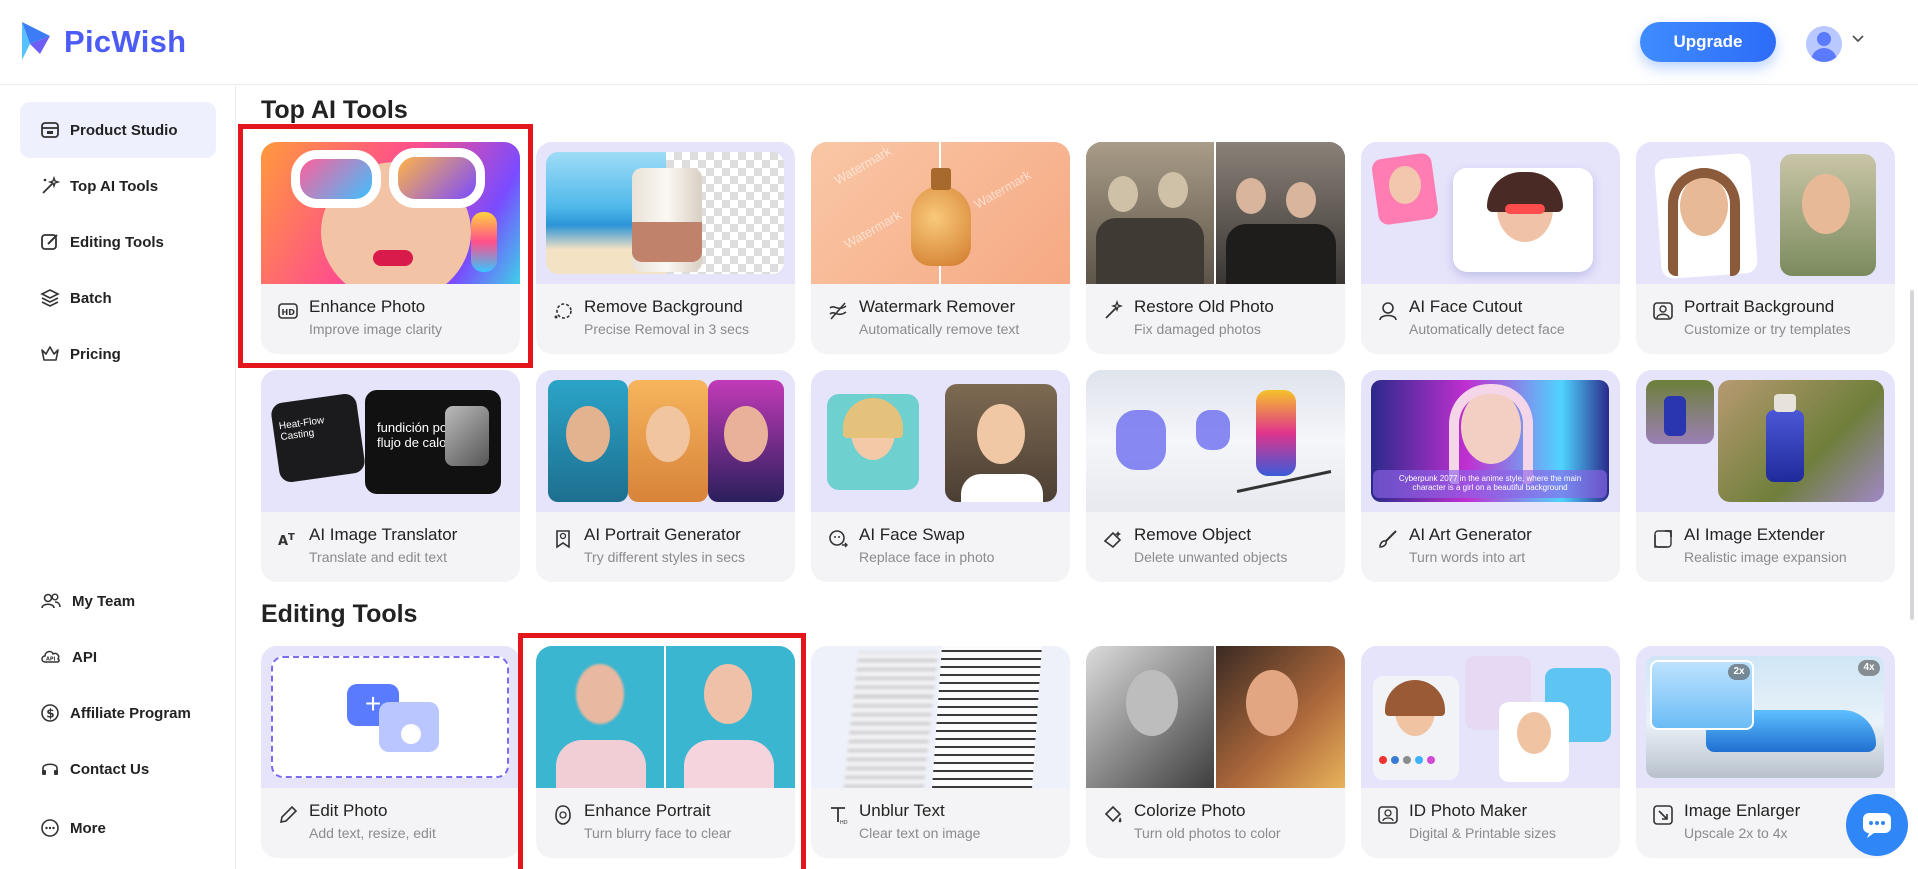 The width and height of the screenshot is (1918, 869). Describe the element at coordinates (940, 476) in the screenshot. I see `tool-card-ai-face-swap: AI Face Swap Replace face in photo` at that location.